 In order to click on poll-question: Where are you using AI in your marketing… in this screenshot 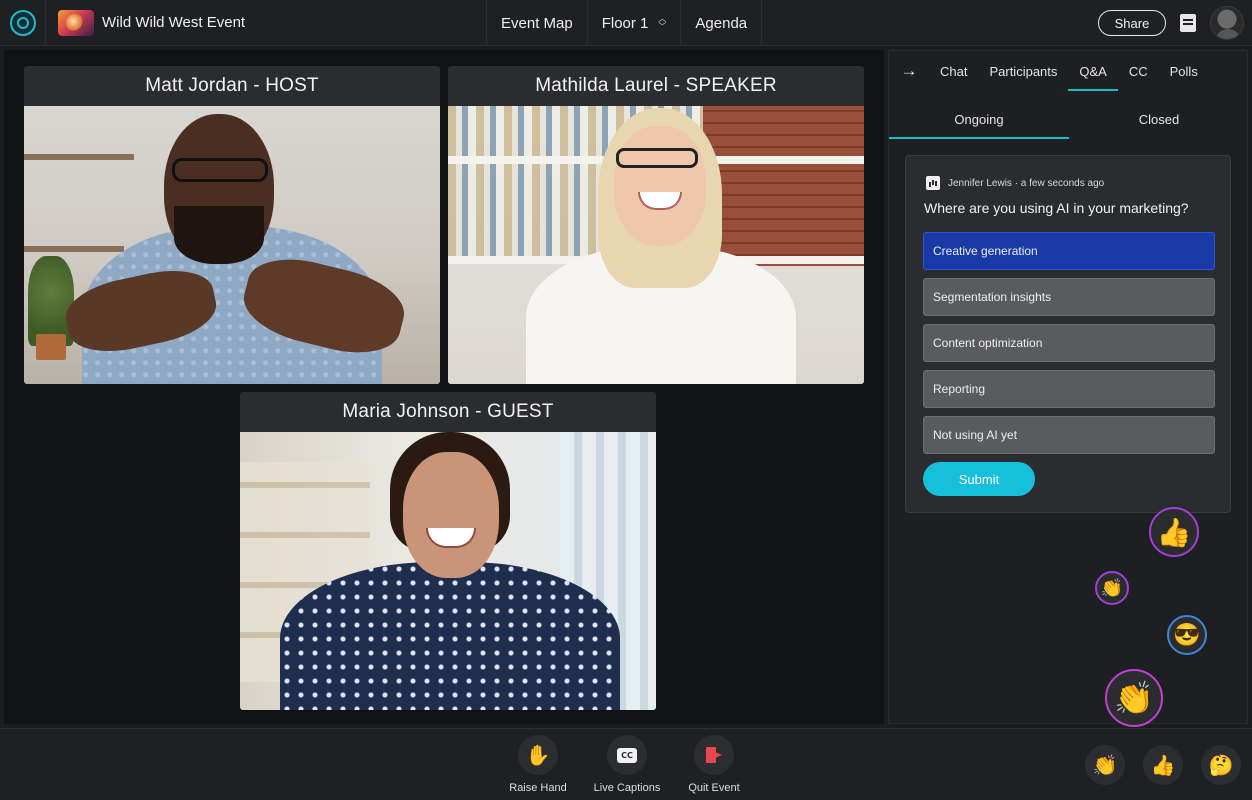, I will do `click(1056, 208)`.